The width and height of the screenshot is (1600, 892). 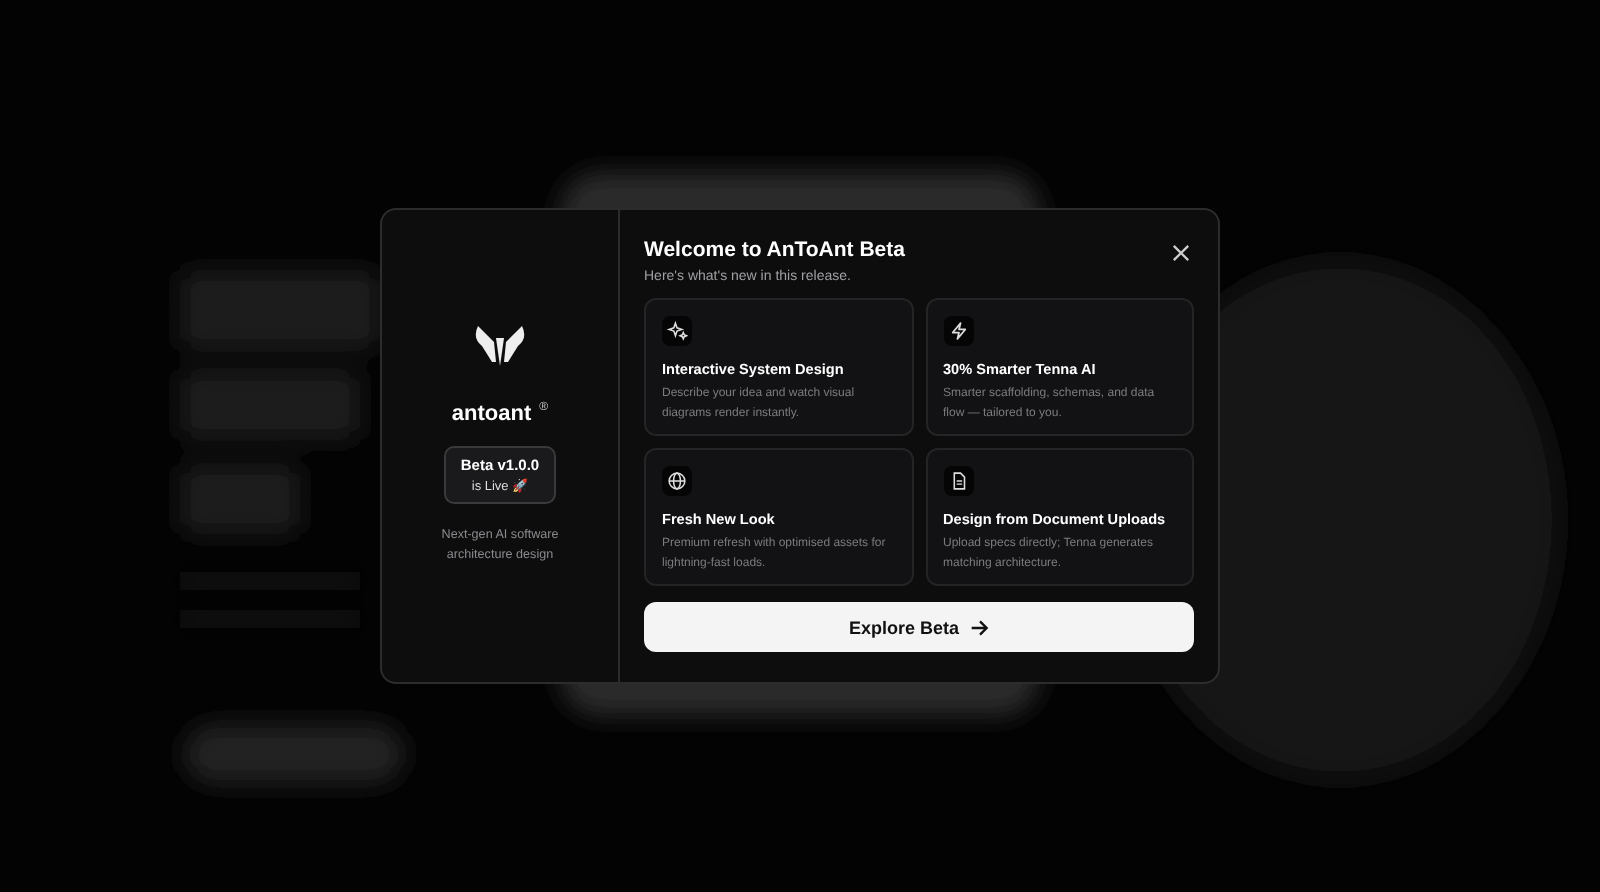 I want to click on arrow-right-icon, so click(x=979, y=627).